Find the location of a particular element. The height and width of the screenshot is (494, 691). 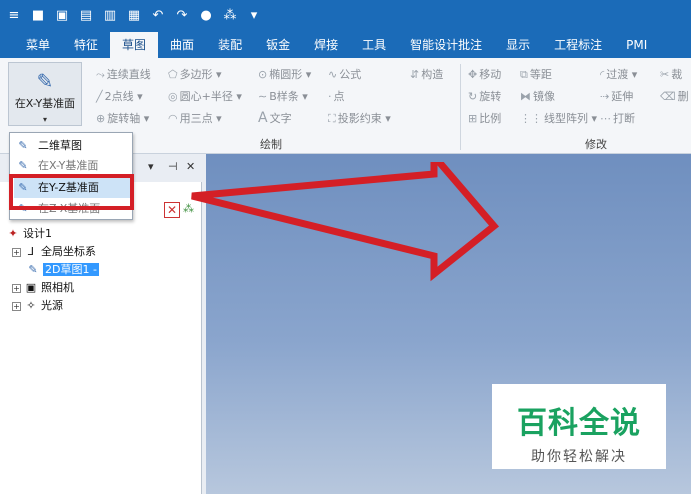

clear-filter-icon: ✕ is located at coordinates (172, 210).